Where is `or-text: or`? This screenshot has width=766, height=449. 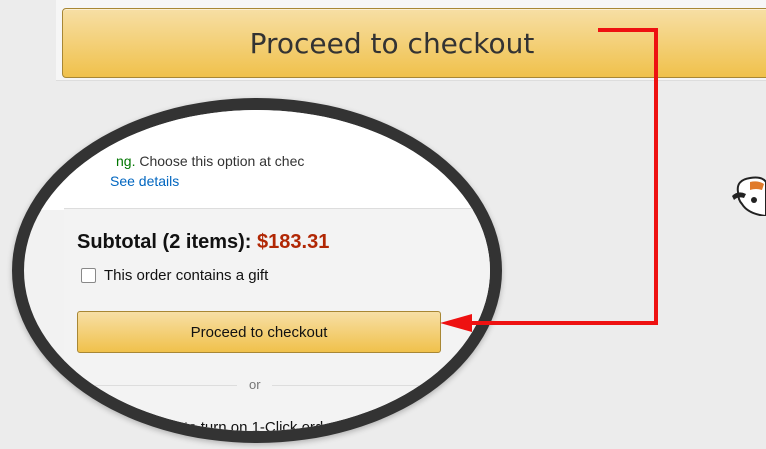 or-text: or is located at coordinates (255, 384).